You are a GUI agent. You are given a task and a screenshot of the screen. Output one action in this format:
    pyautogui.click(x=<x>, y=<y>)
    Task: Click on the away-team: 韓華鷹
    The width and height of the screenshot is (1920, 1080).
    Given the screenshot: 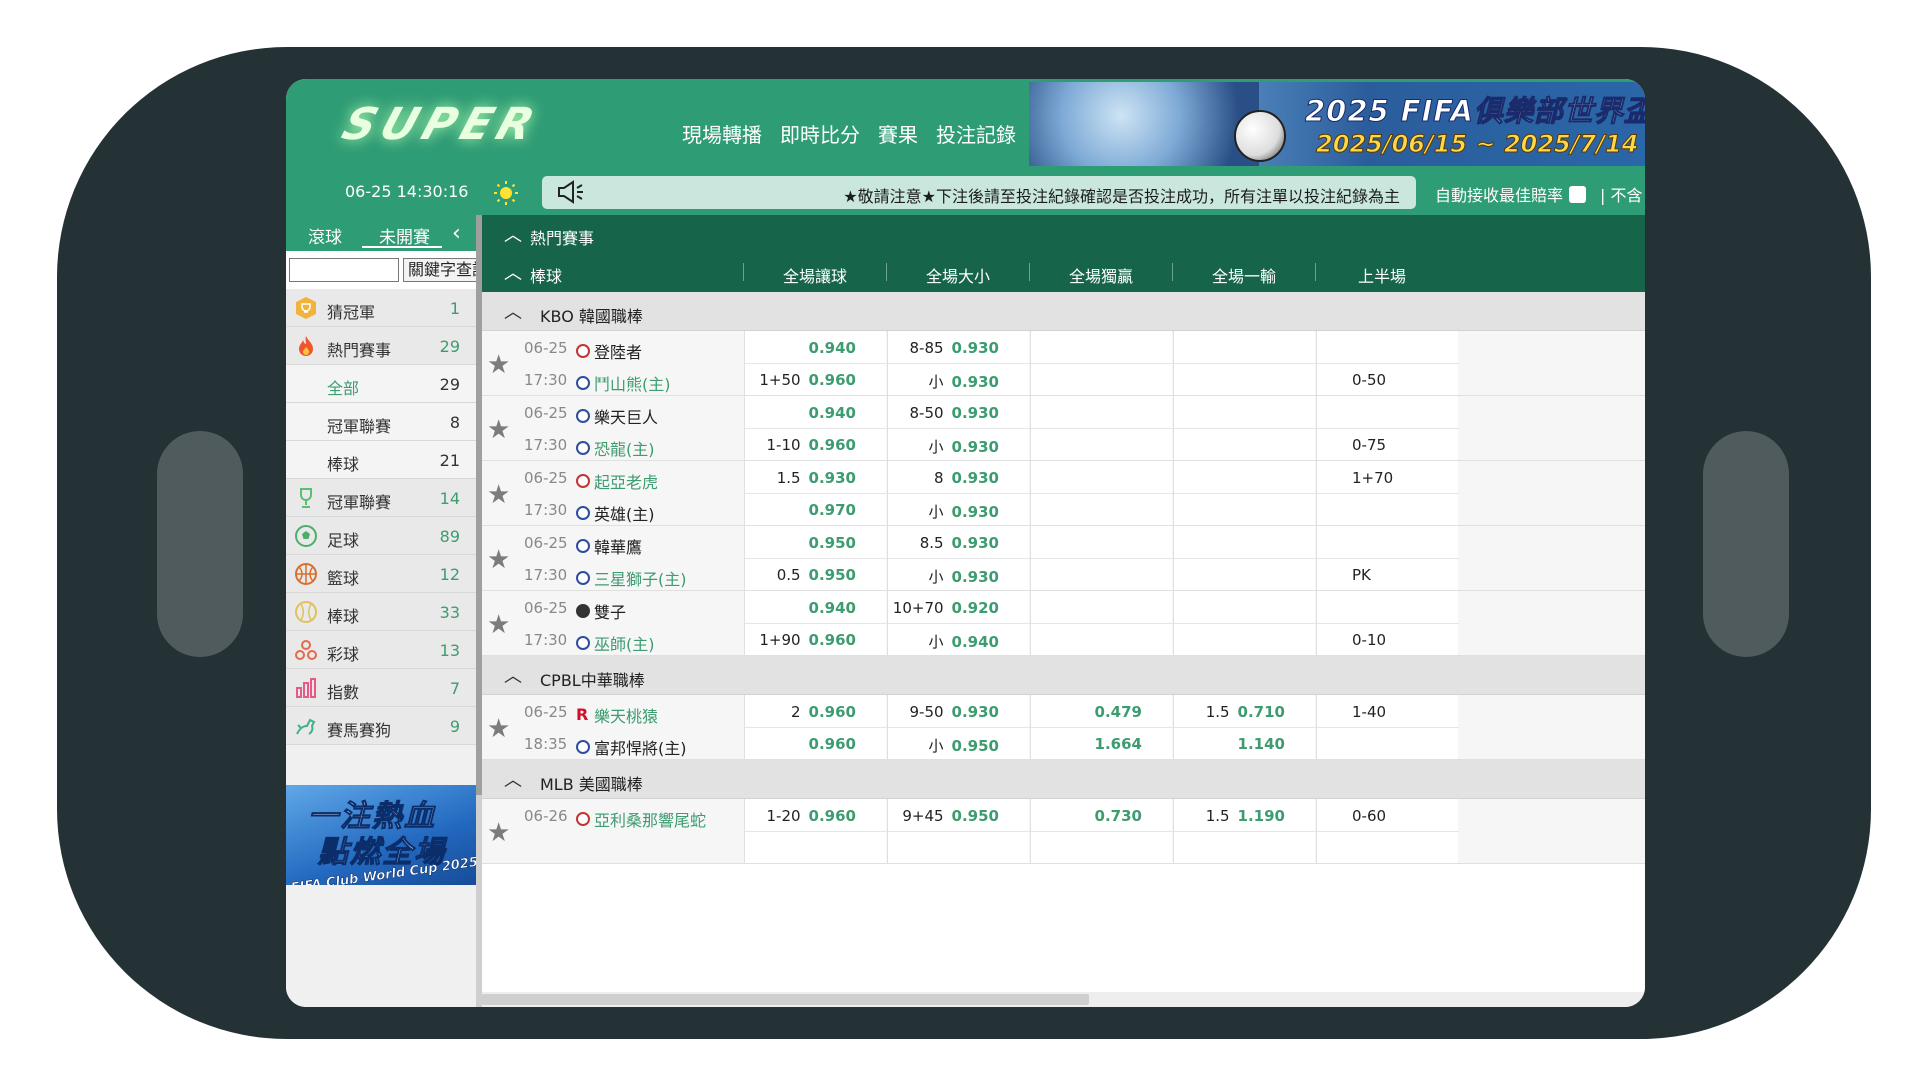 What is the action you would take?
    pyautogui.click(x=609, y=546)
    